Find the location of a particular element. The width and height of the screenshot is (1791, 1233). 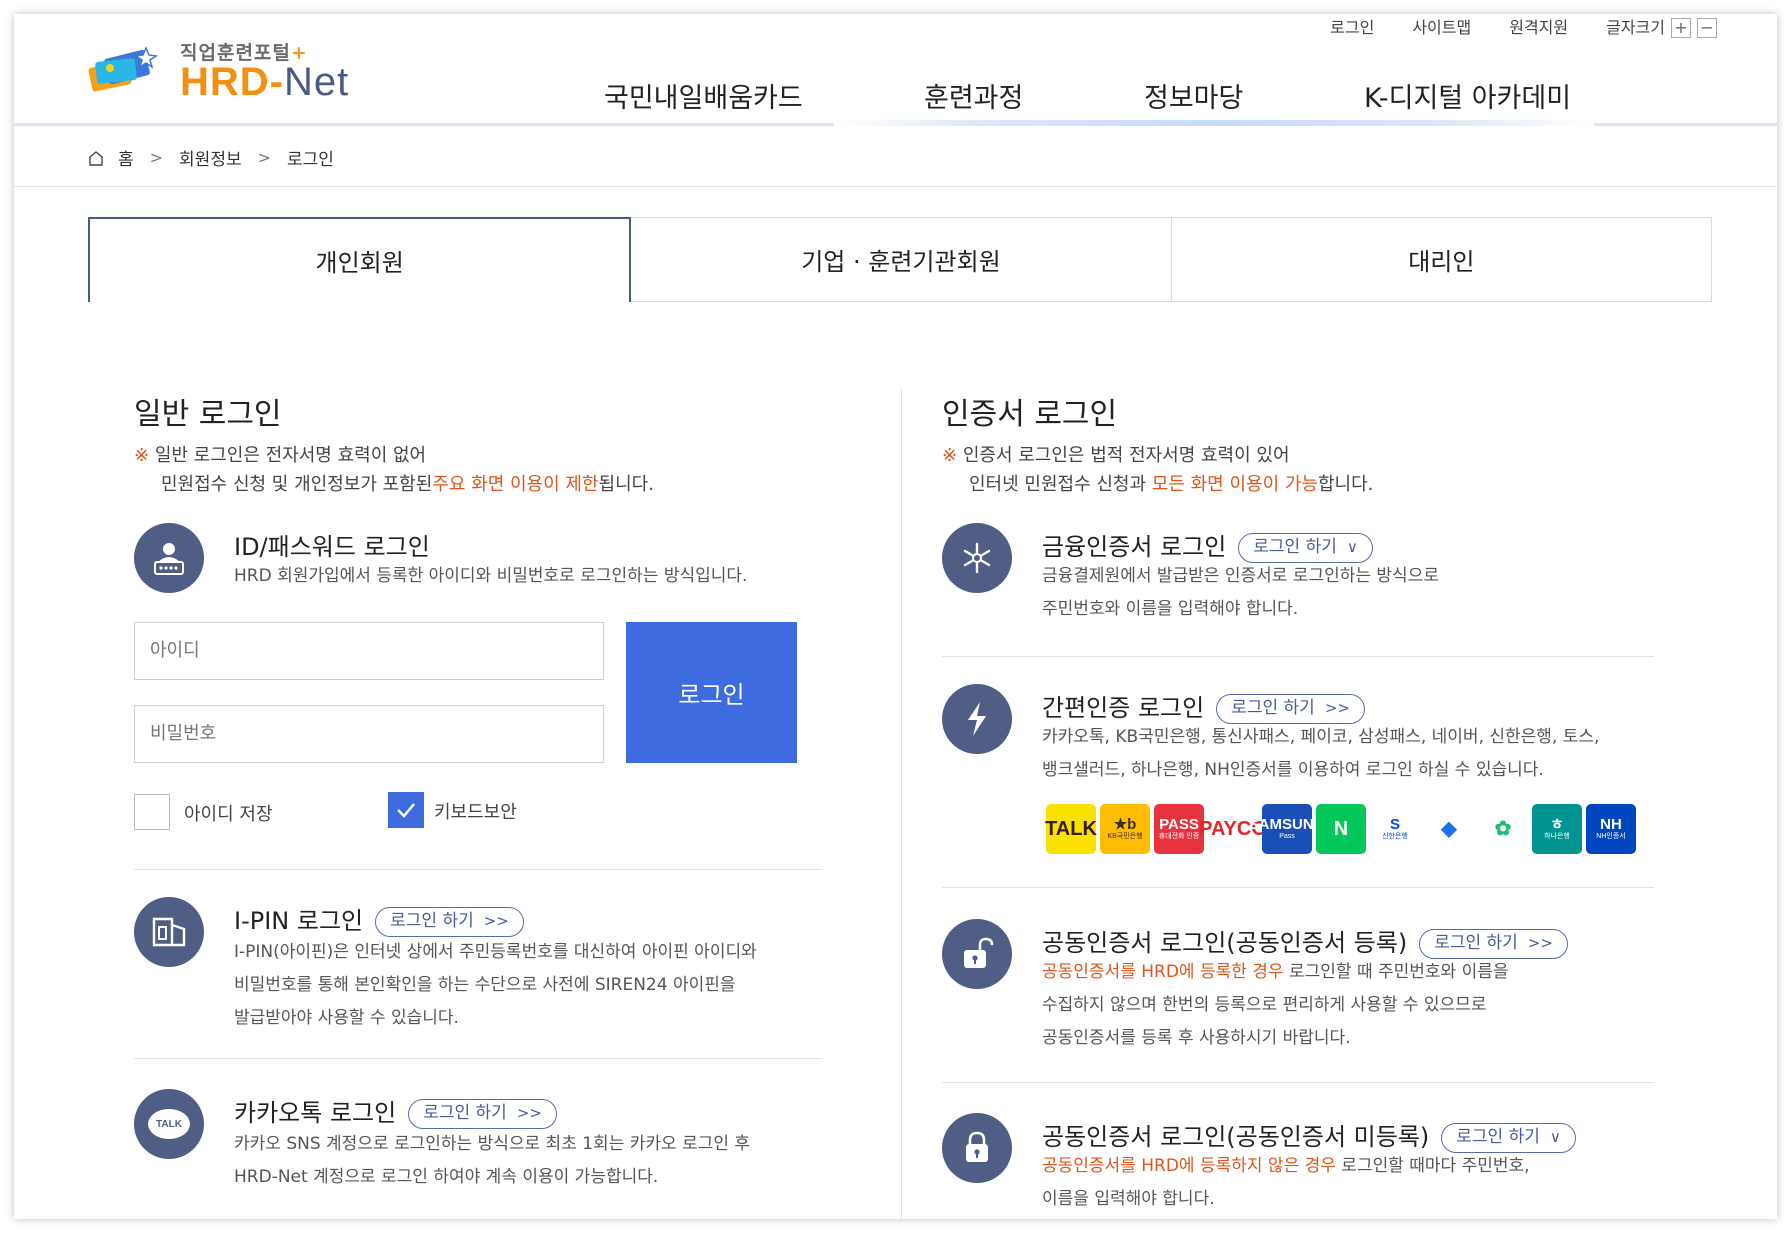

check-icon is located at coordinates (406, 810).